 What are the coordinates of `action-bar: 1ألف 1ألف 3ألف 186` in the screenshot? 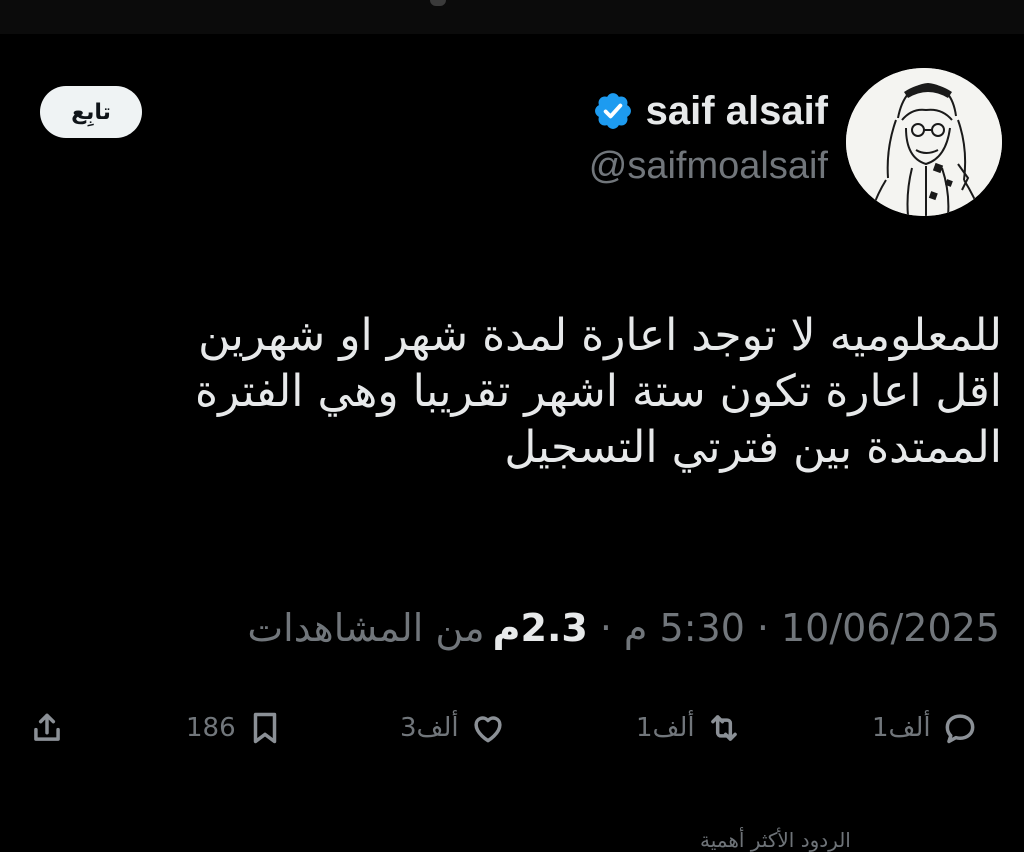 It's located at (512, 728).